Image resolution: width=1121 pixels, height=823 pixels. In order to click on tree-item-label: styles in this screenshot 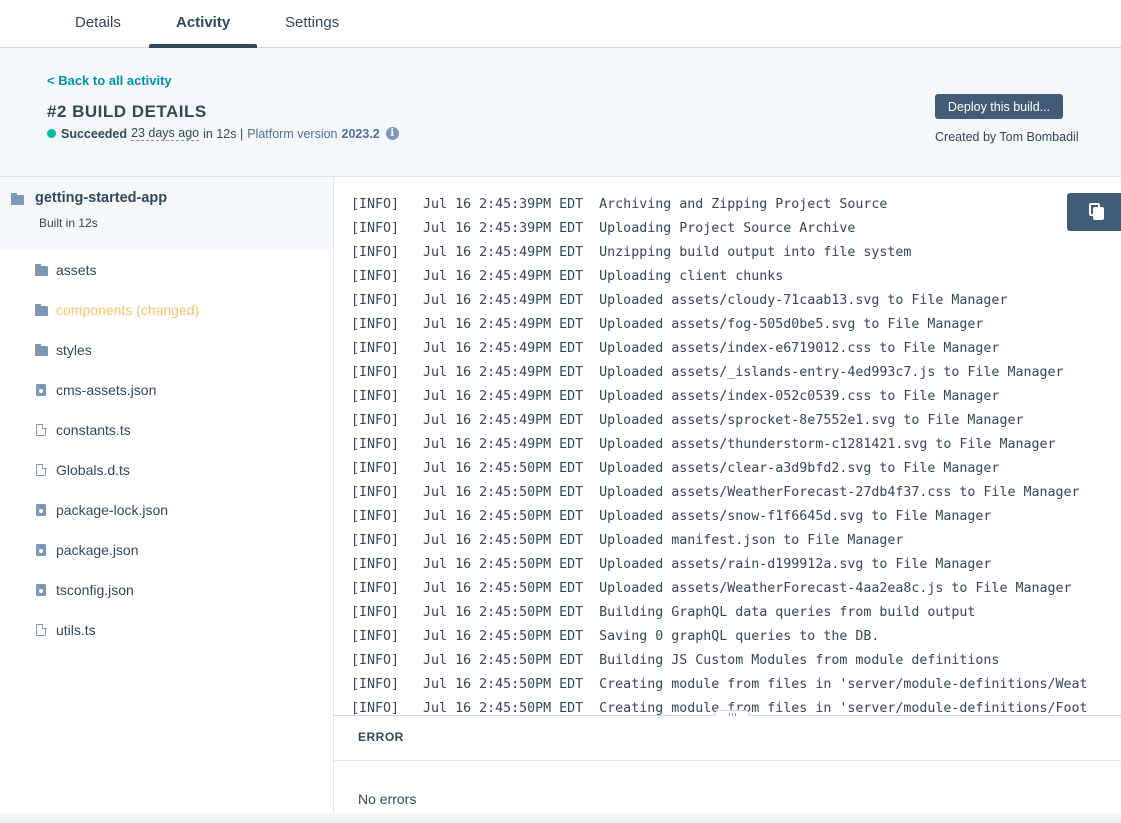, I will do `click(74, 350)`.